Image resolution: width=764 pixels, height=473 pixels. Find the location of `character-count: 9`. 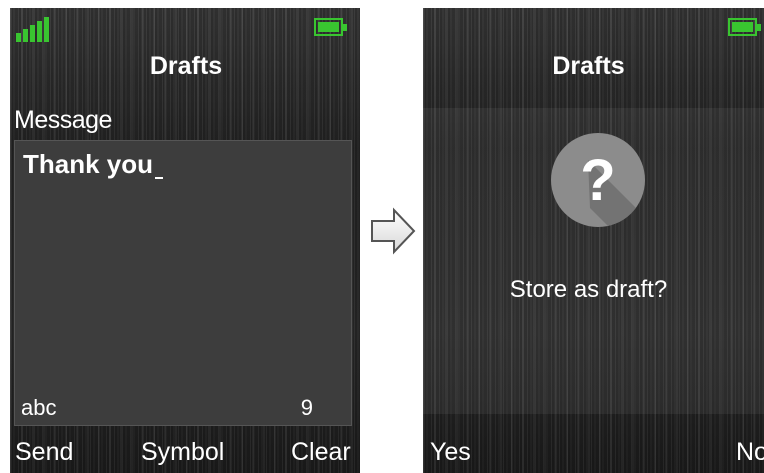

character-count: 9 is located at coordinates (306, 407).